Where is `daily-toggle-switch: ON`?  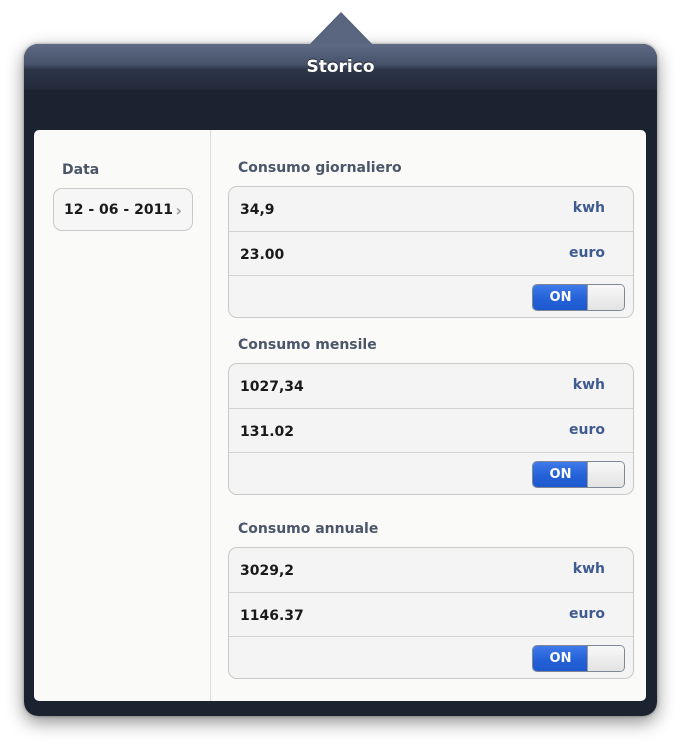
daily-toggle-switch: ON is located at coordinates (578, 297).